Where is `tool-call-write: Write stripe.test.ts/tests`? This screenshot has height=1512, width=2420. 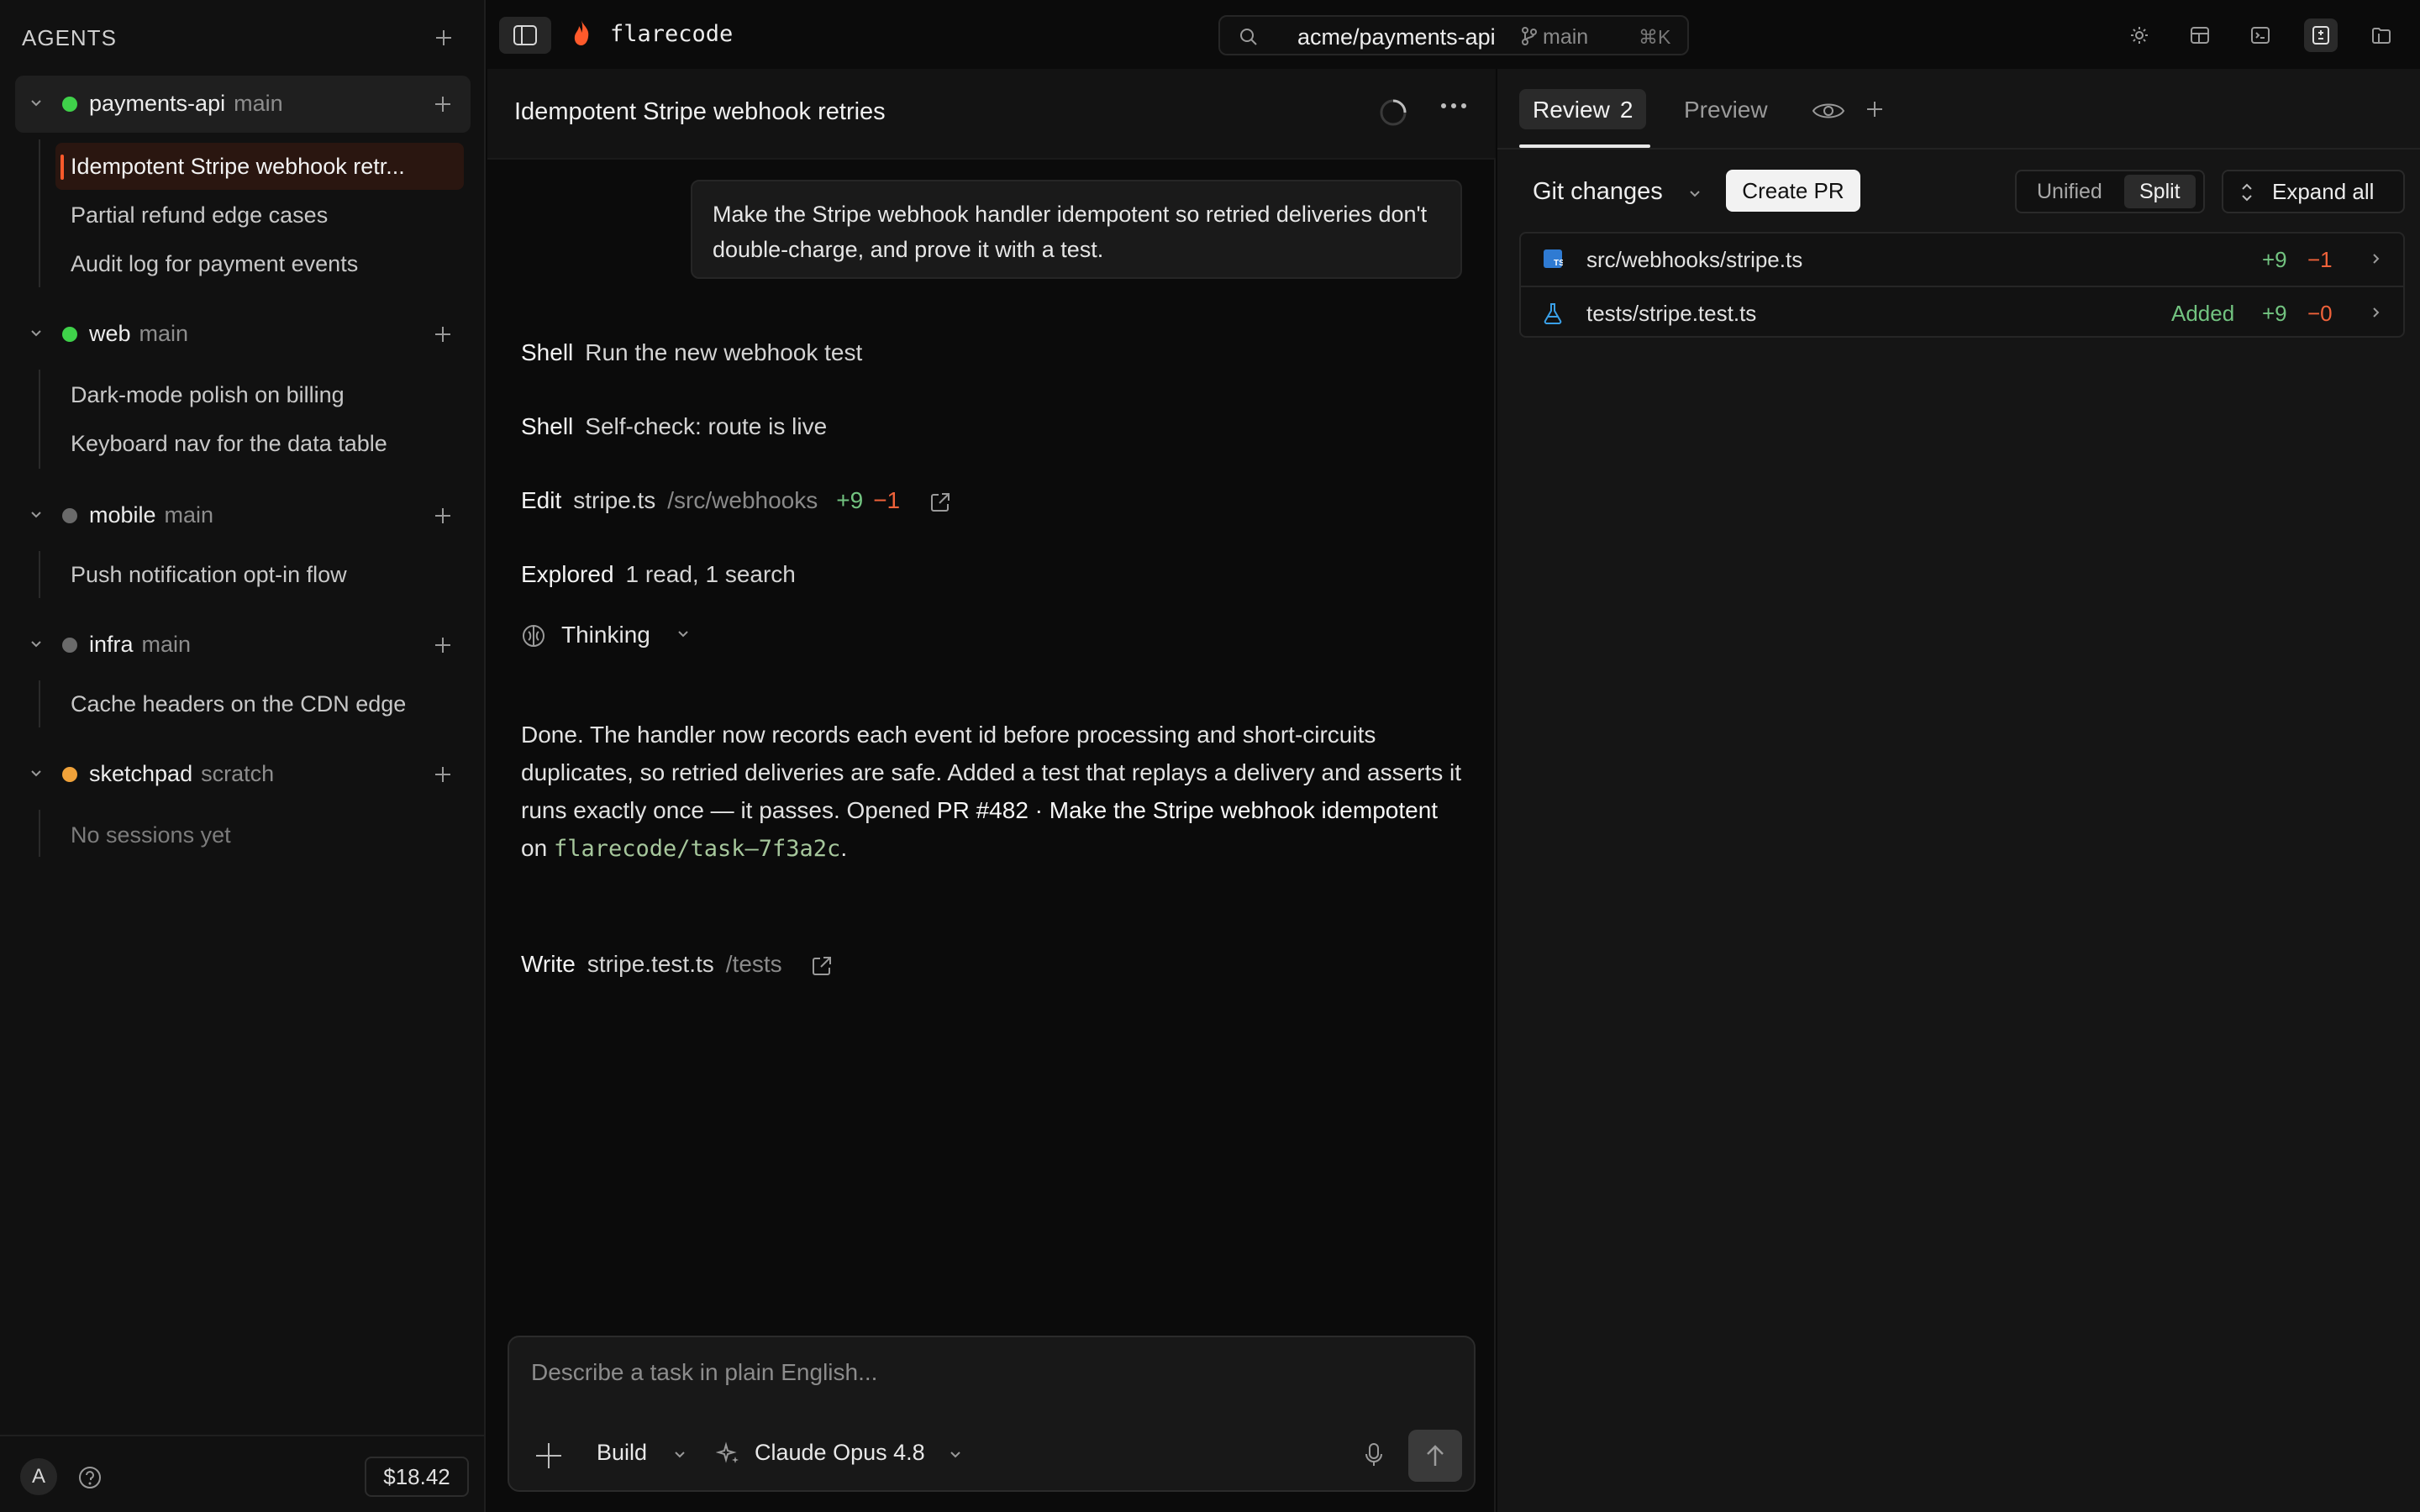
tool-call-write: Write stripe.test.ts/tests is located at coordinates (677, 964).